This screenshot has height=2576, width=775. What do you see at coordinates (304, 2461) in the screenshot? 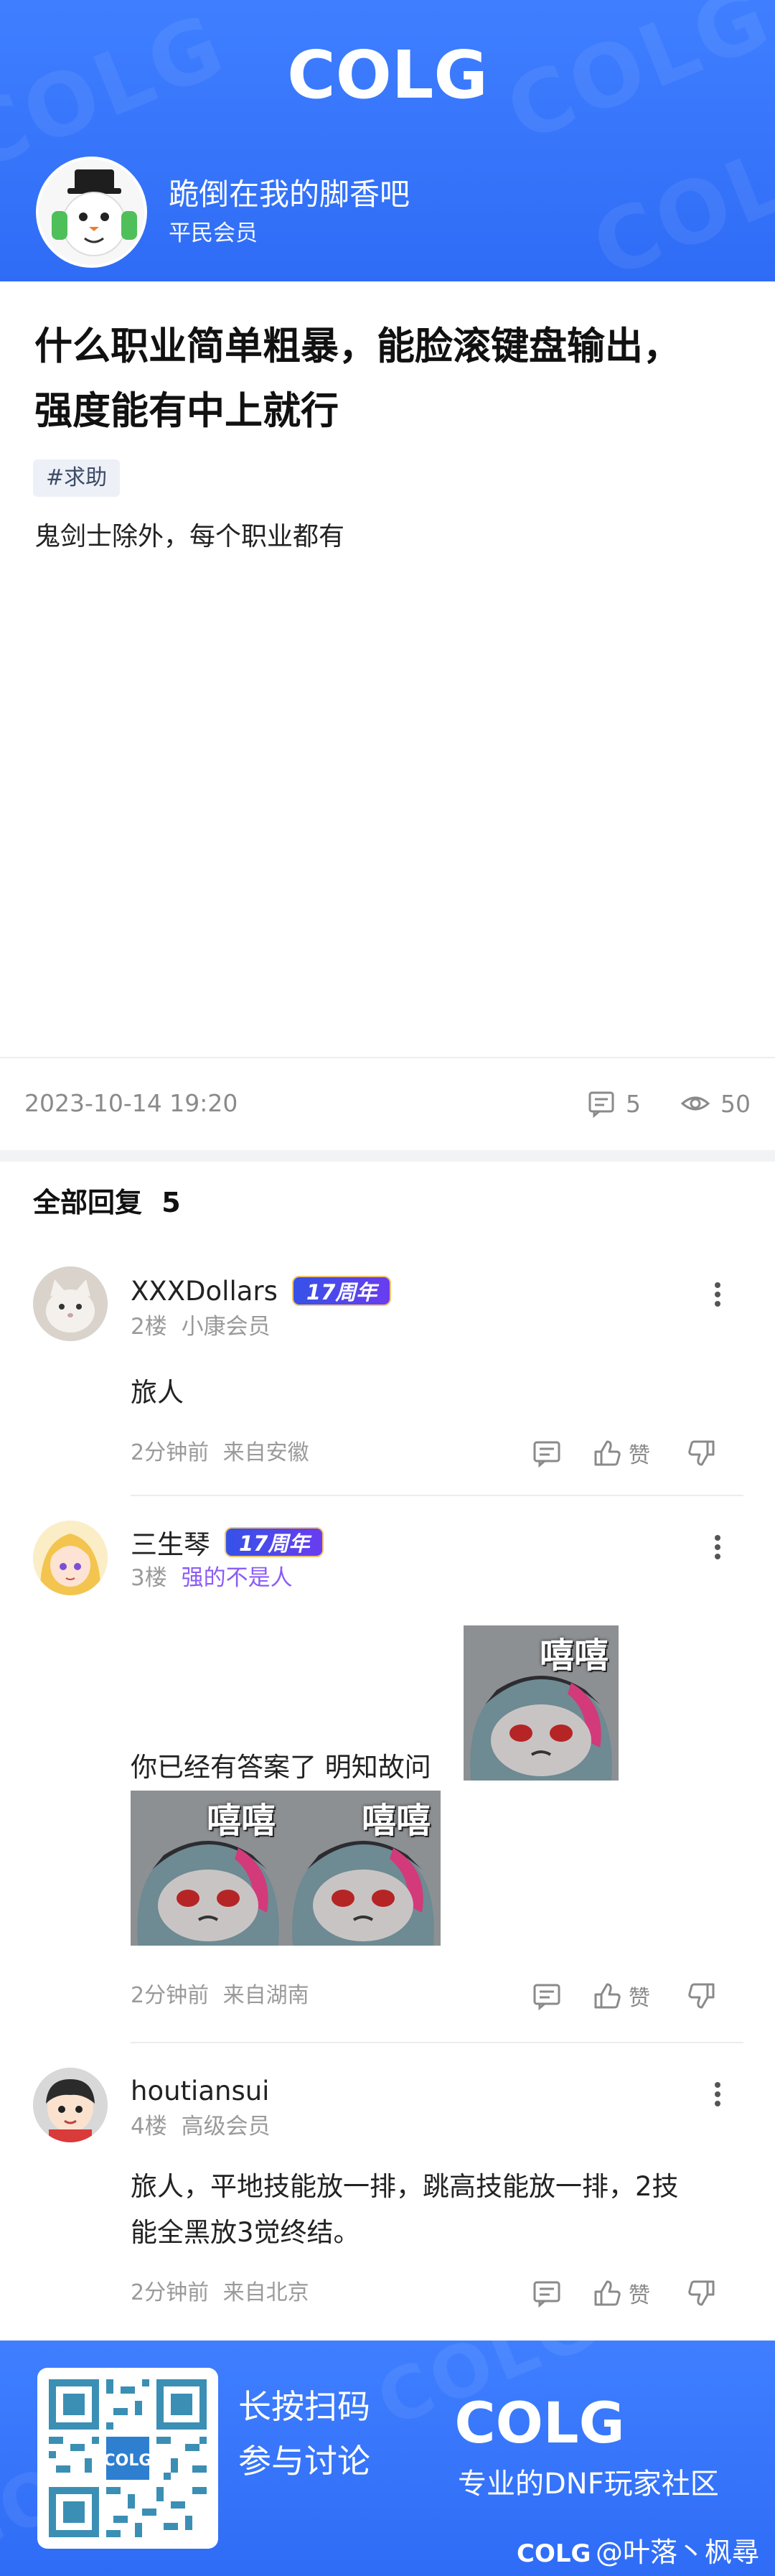
I see `banner-discuss-text: 参与讨论` at bounding box center [304, 2461].